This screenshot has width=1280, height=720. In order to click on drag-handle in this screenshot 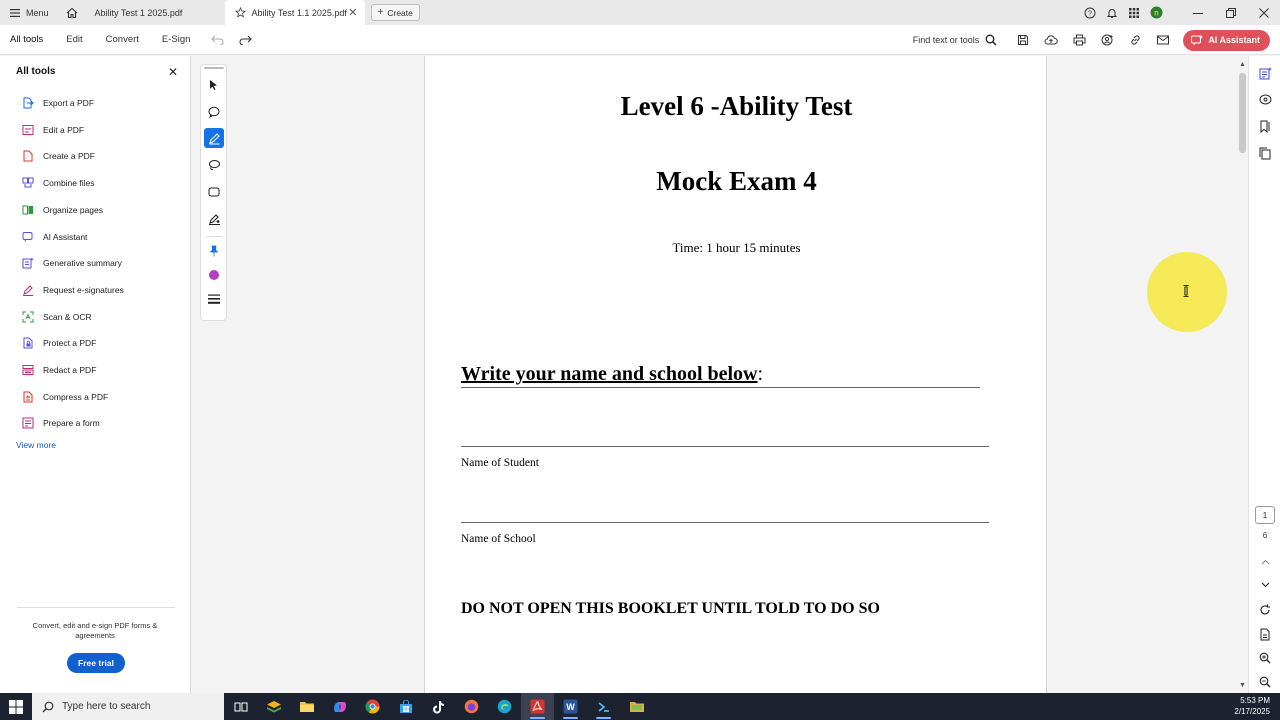, I will do `click(214, 68)`.